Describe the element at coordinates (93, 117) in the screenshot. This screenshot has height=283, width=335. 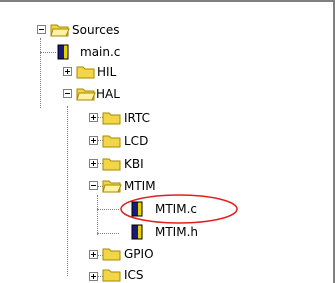
I see `expand-toggle-irtc` at that location.